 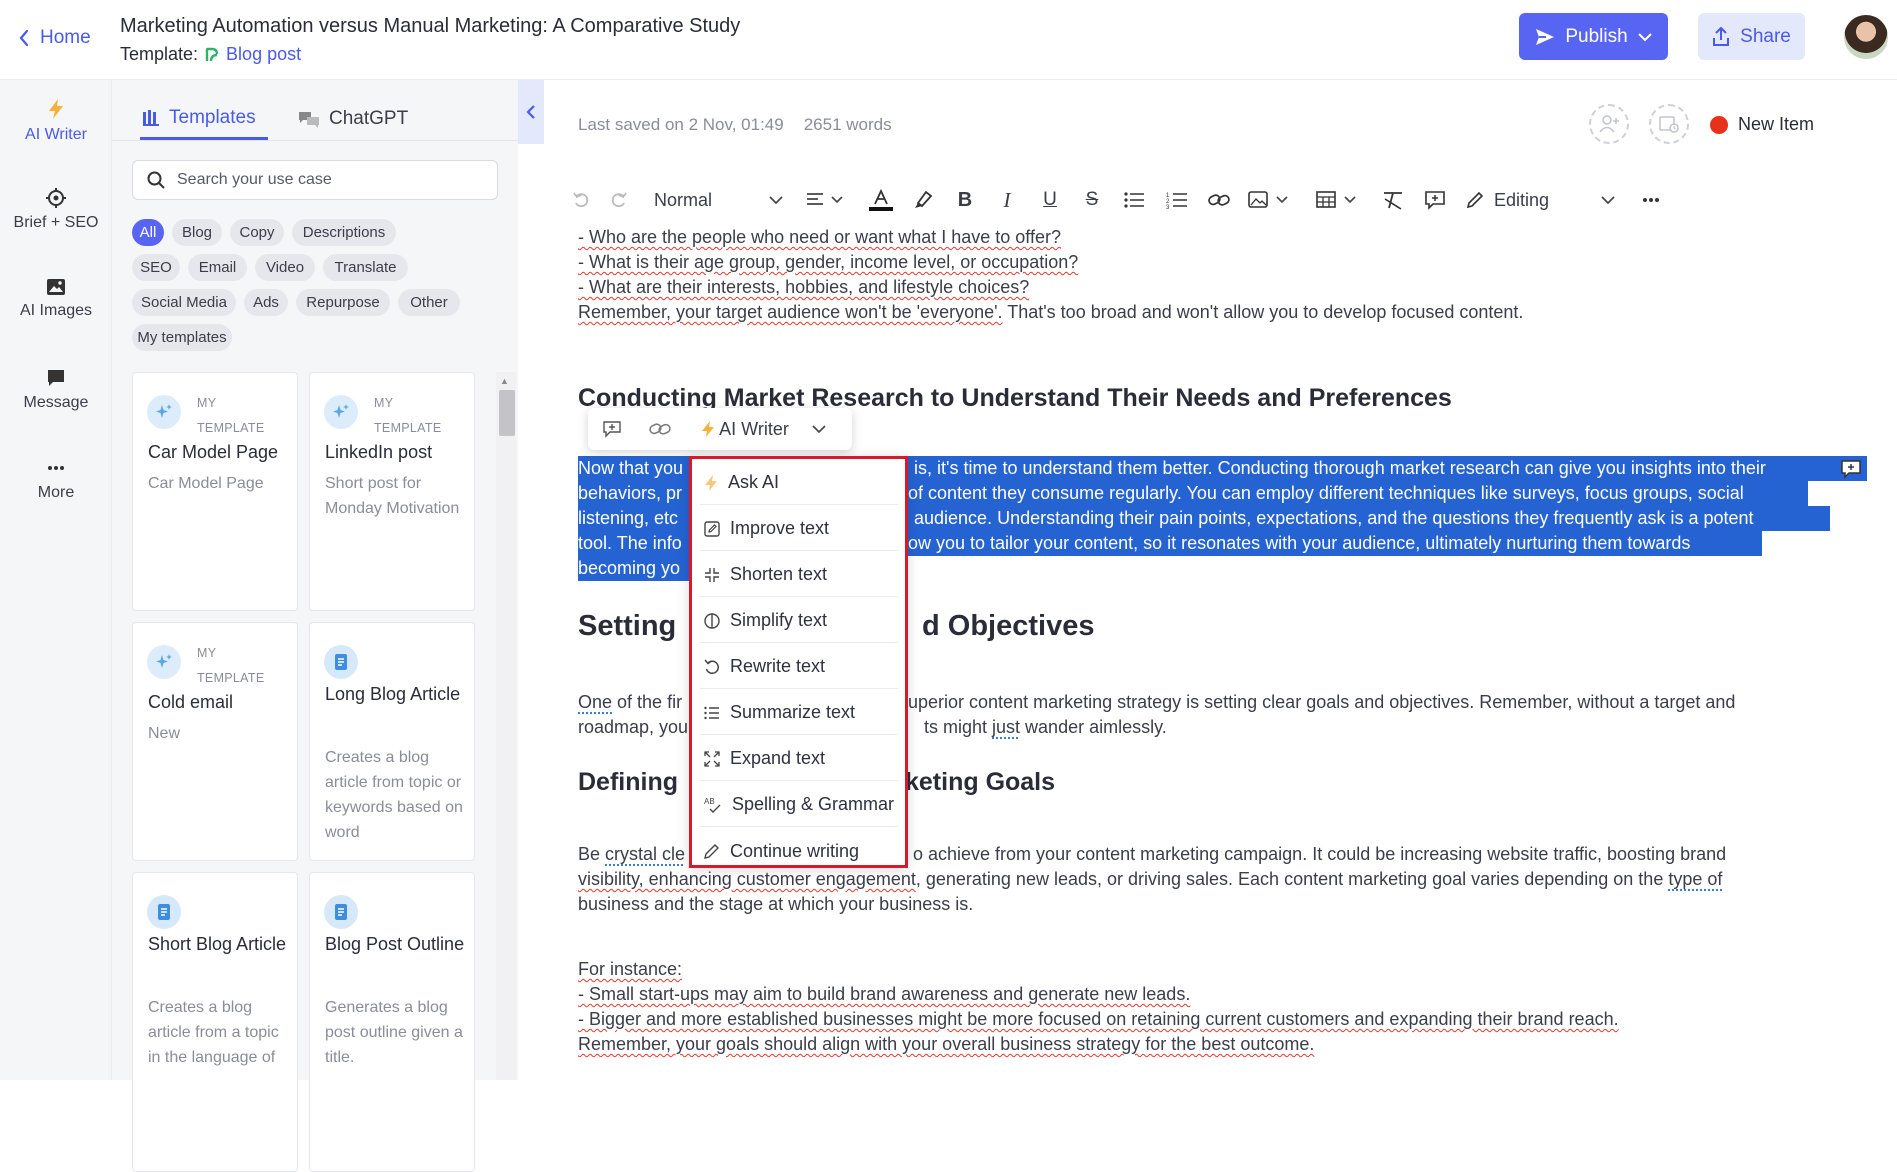 I want to click on schedule-button, so click(x=1669, y=124).